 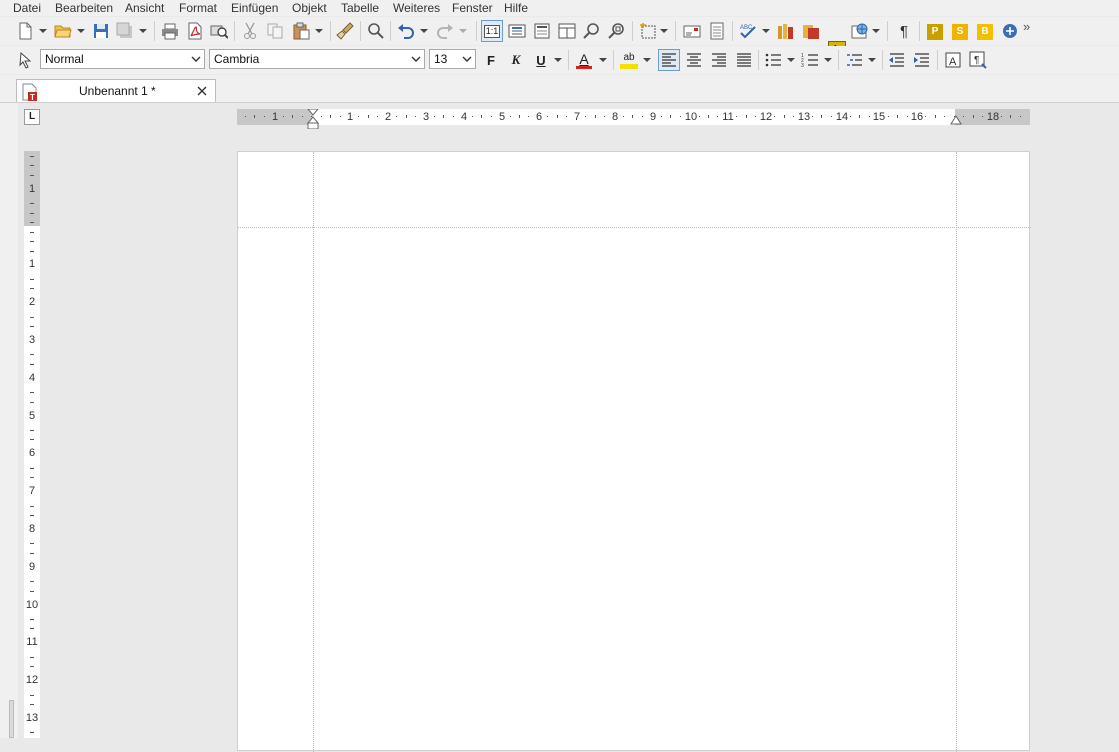 I want to click on outline-list-dropdown, so click(x=872, y=60).